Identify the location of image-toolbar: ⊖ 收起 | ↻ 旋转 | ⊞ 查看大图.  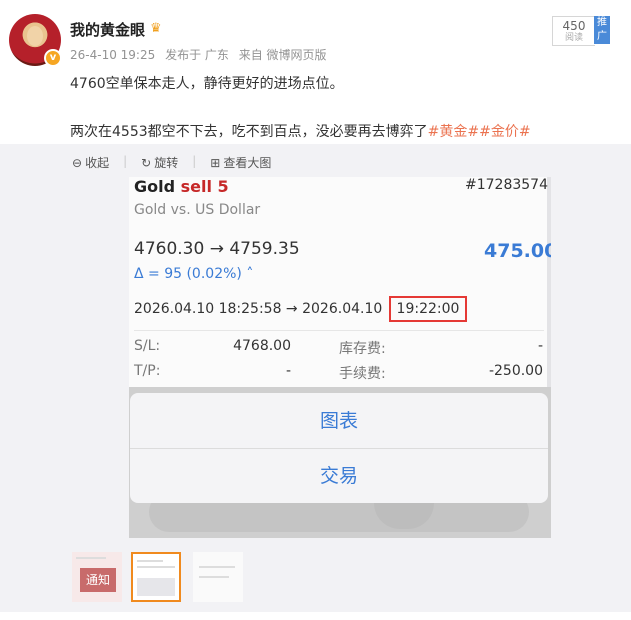
(171, 162).